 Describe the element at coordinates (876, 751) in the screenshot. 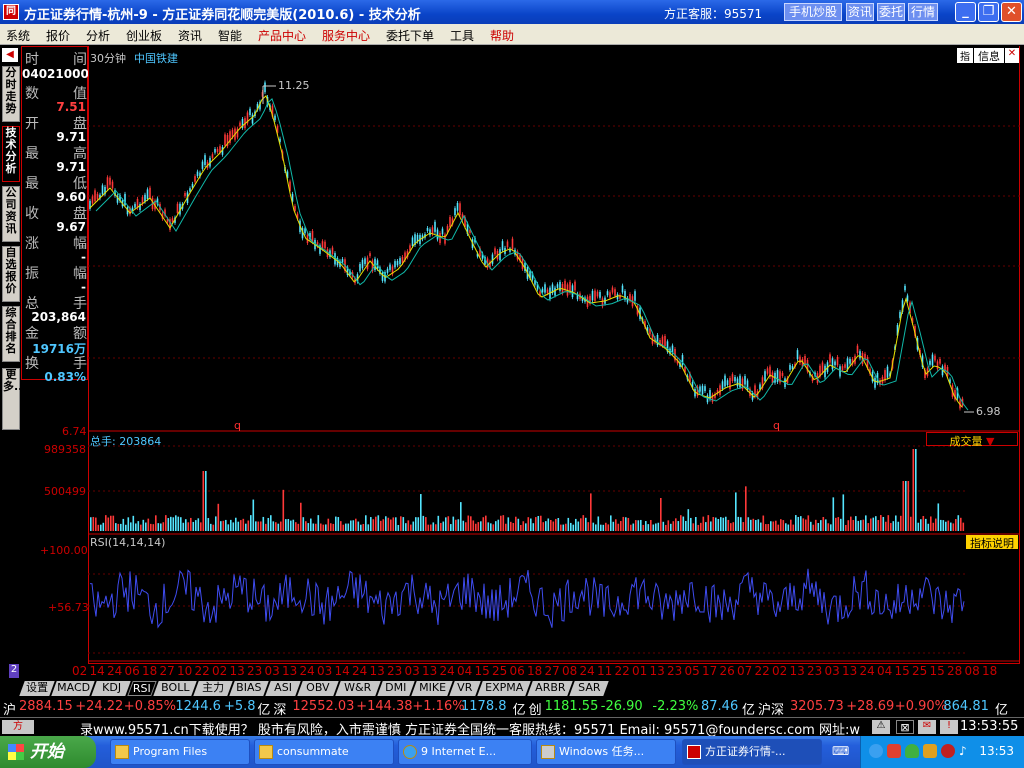

I see `network-icon` at that location.